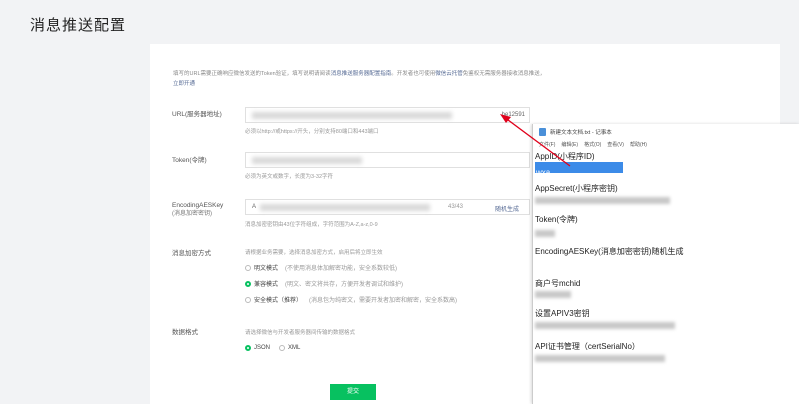  What do you see at coordinates (562, 313) in the screenshot?
I see `notepad-line: 设置APIV3密钥` at bounding box center [562, 313].